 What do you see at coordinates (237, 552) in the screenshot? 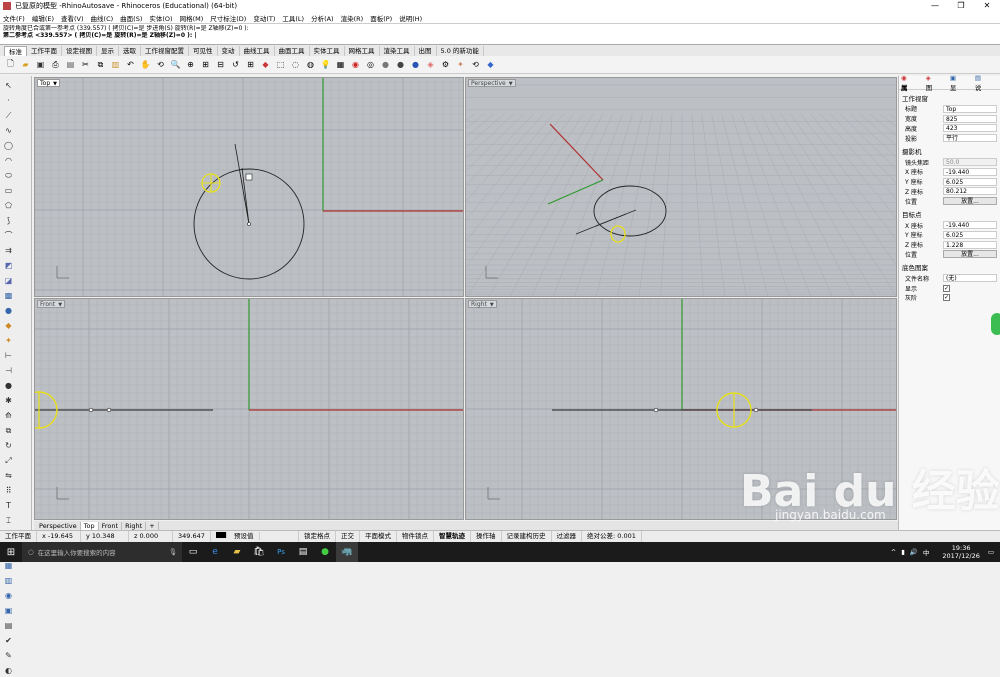
I see `file-explorer-icon: ▰` at bounding box center [237, 552].